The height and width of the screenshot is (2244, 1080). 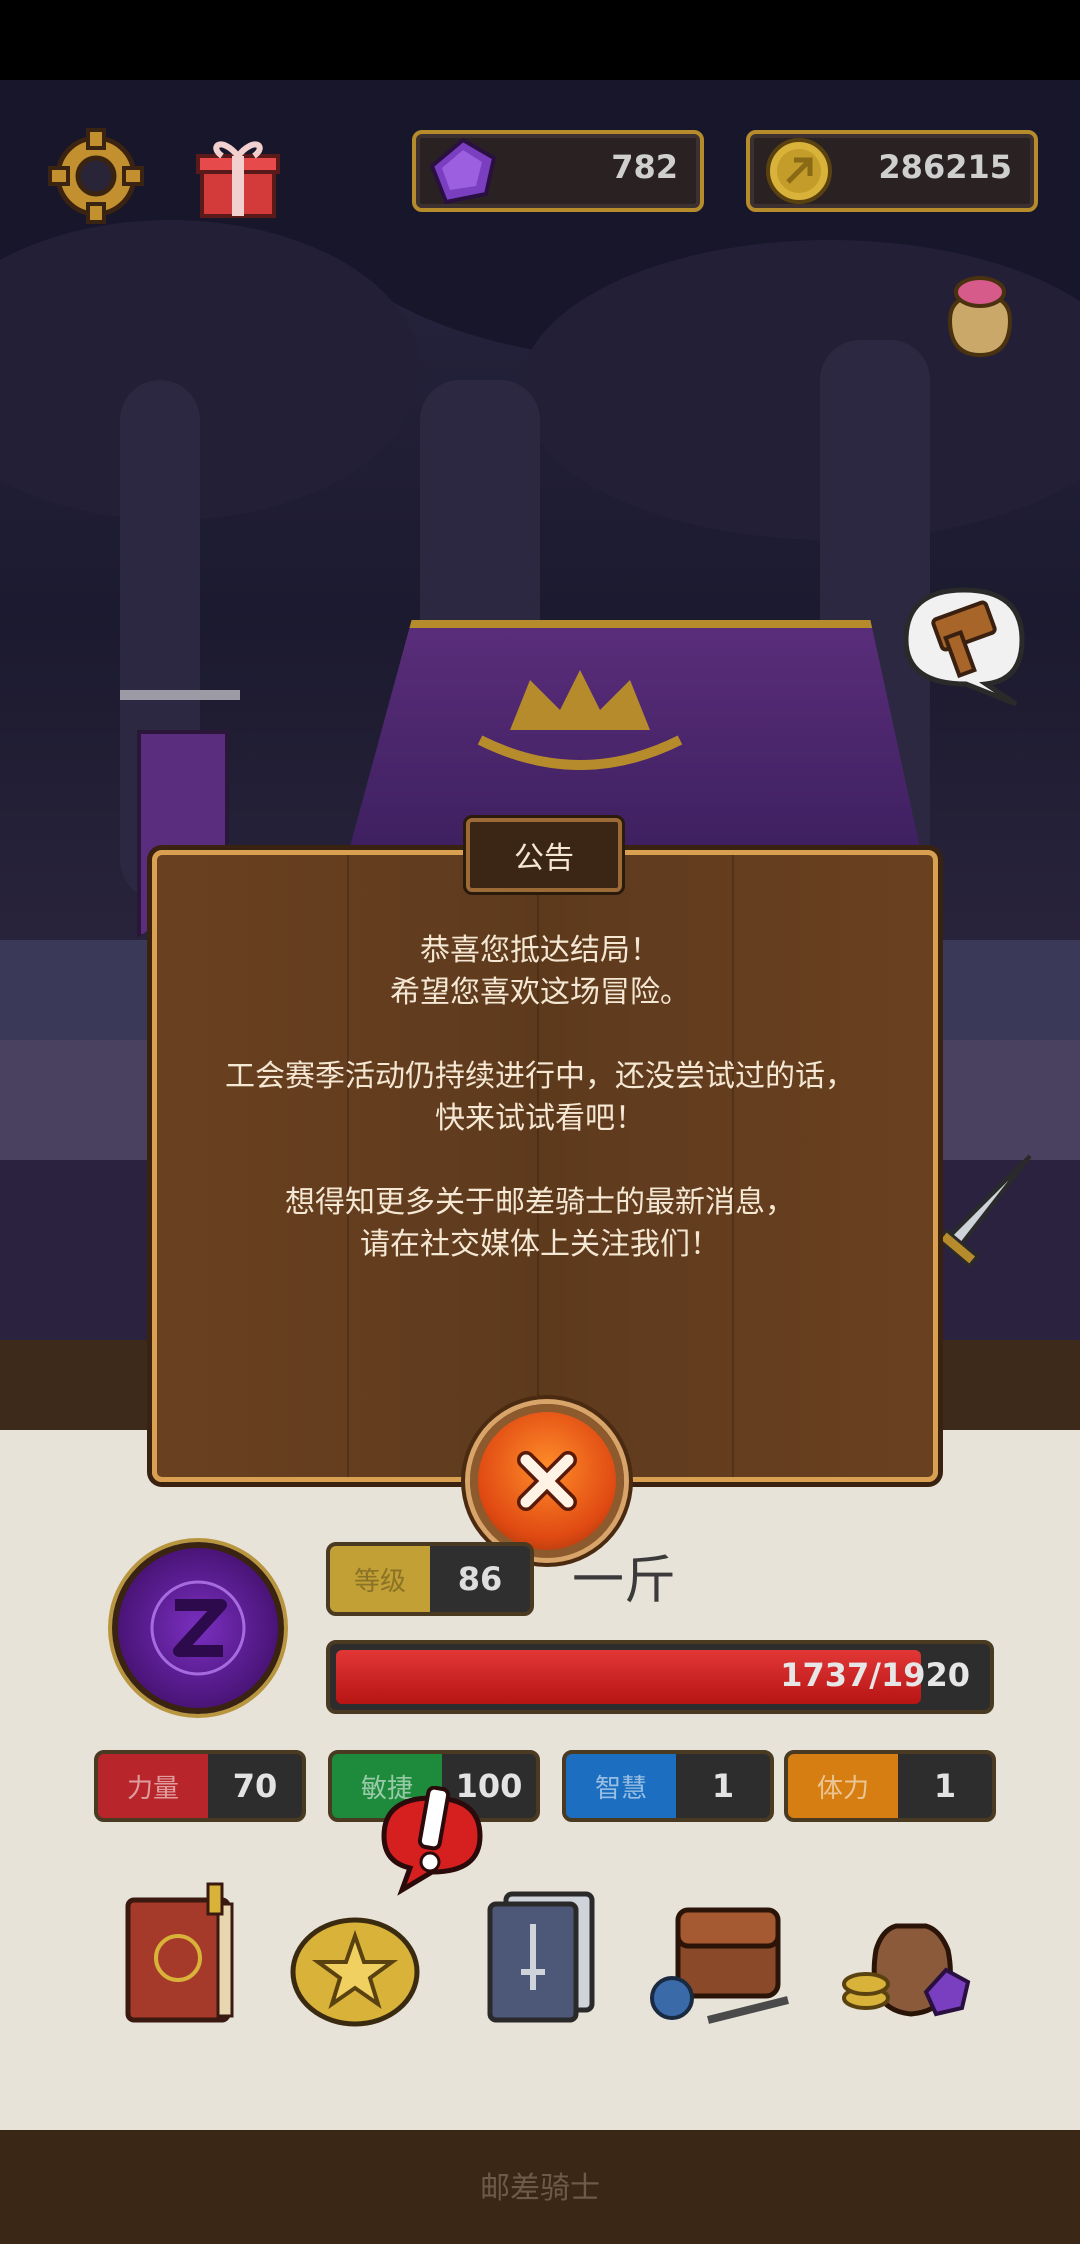 I want to click on coin-count: 286215, so click(x=945, y=167).